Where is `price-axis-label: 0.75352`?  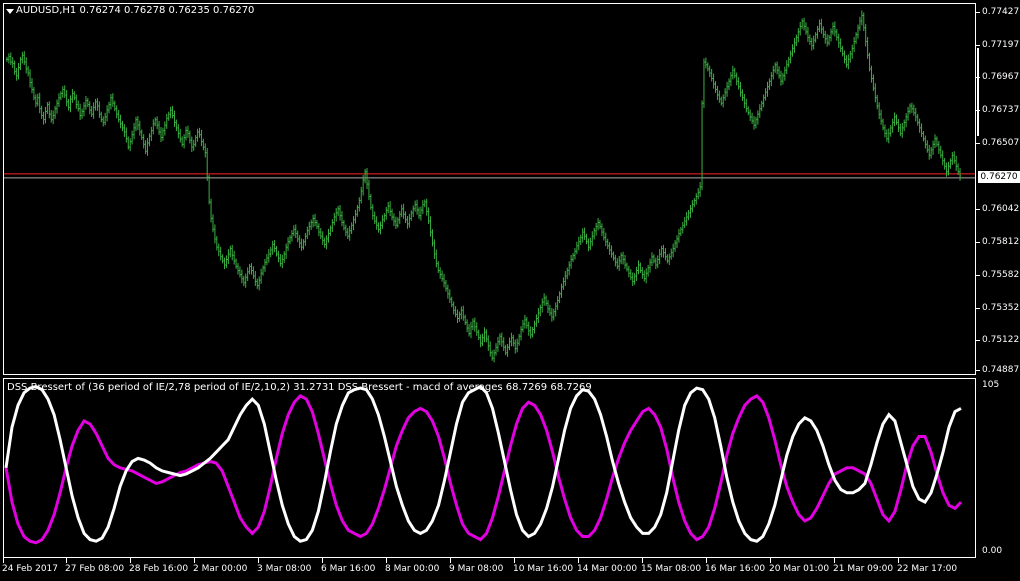
price-axis-label: 0.75352 is located at coordinates (1001, 308).